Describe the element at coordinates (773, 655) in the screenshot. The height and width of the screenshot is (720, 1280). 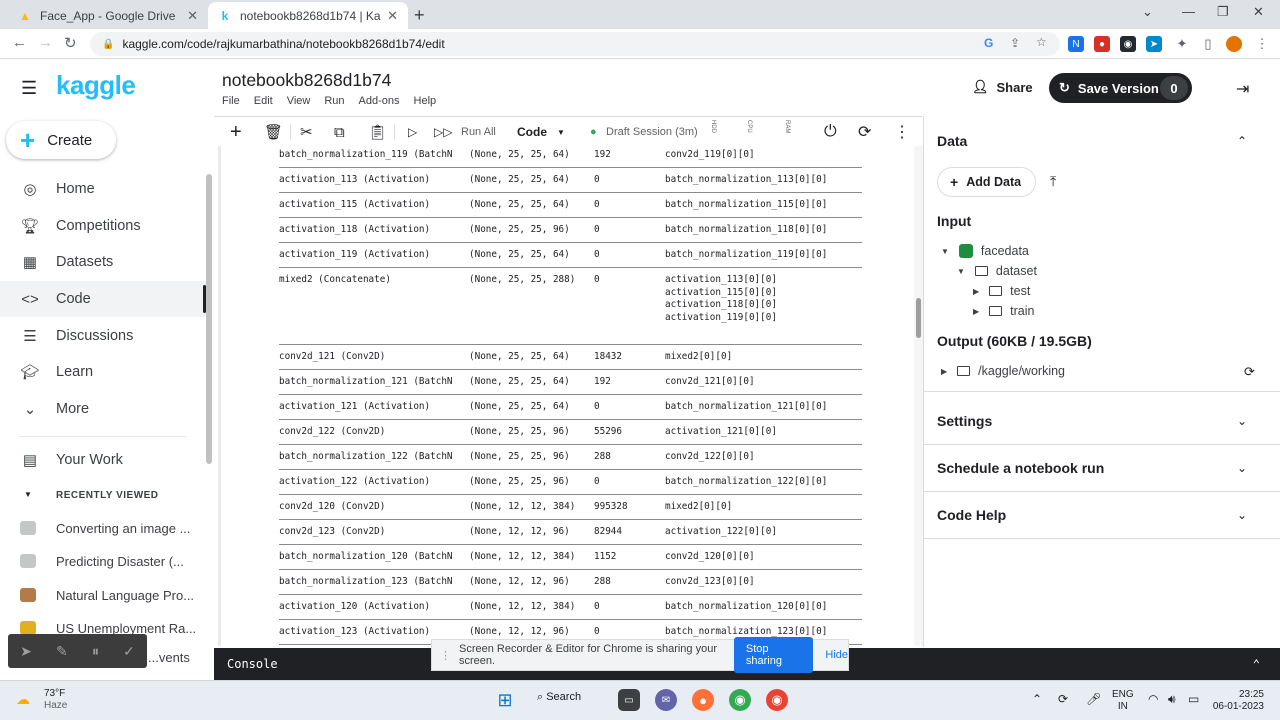
I see `stop-sharing-button: Stop sharing` at that location.